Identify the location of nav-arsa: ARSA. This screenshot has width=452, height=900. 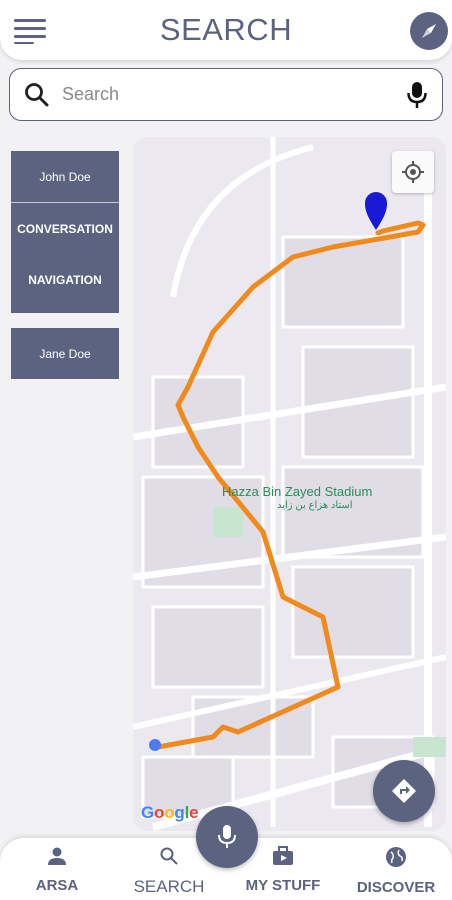
(57, 870).